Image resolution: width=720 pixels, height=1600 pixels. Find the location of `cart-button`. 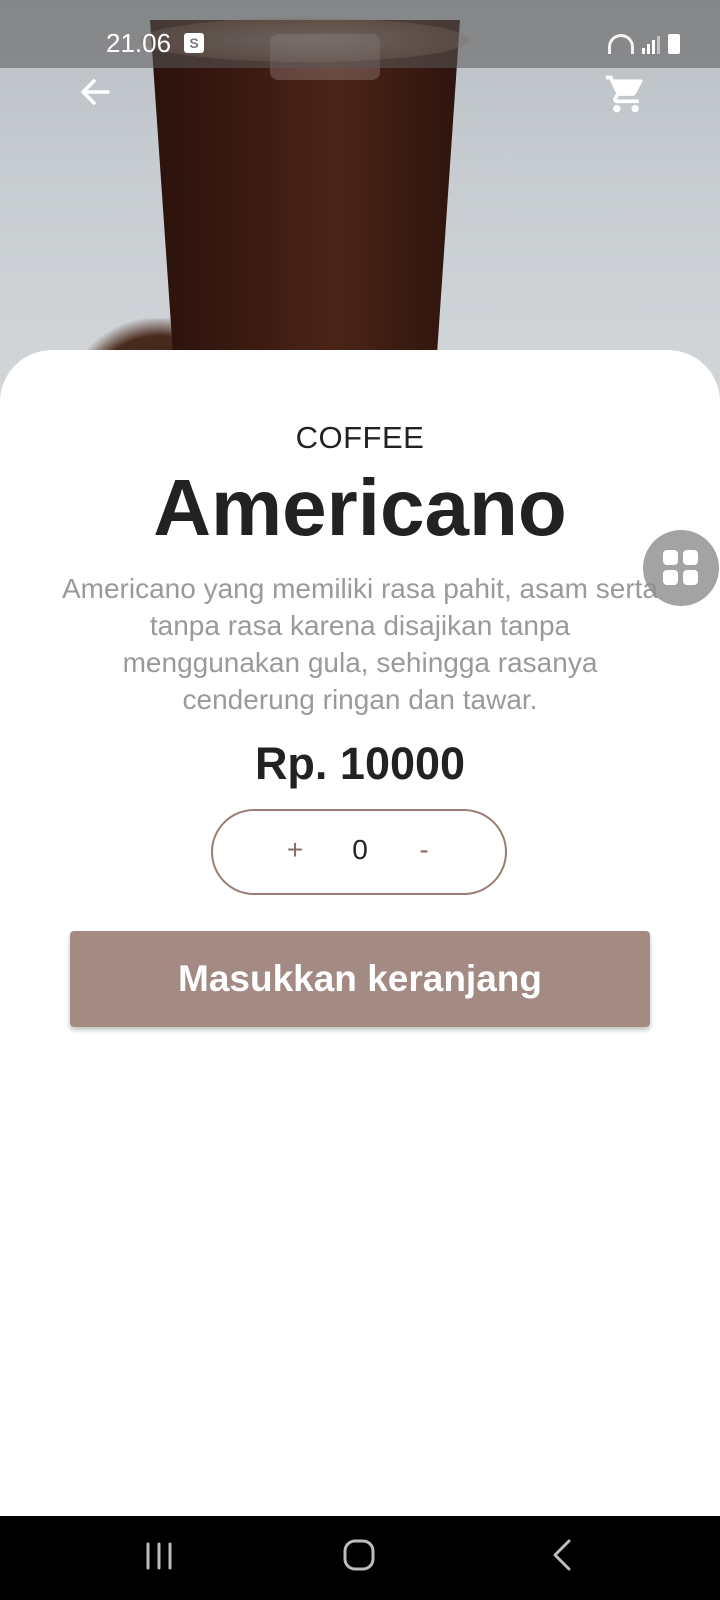

cart-button is located at coordinates (626, 94).